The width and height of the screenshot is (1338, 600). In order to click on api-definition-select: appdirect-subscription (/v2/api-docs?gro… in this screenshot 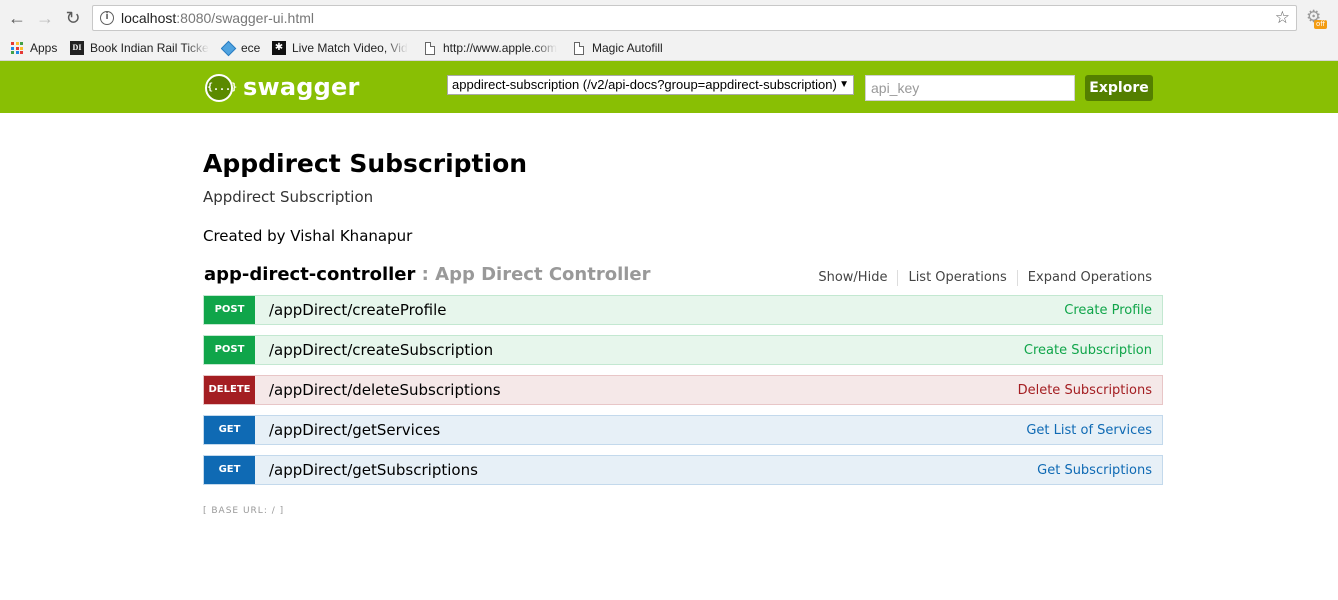, I will do `click(650, 85)`.